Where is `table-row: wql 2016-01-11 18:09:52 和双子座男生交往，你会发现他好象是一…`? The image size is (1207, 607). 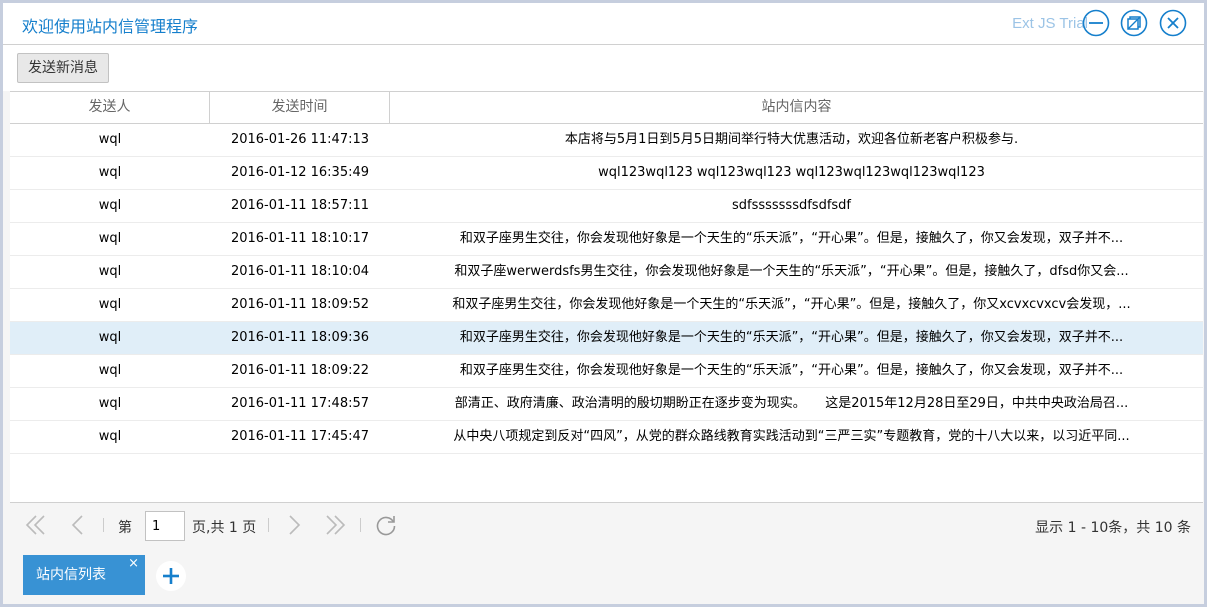 table-row: wql 2016-01-11 18:09:52 和双子座男生交往，你会发现他好象是一… is located at coordinates (606, 305).